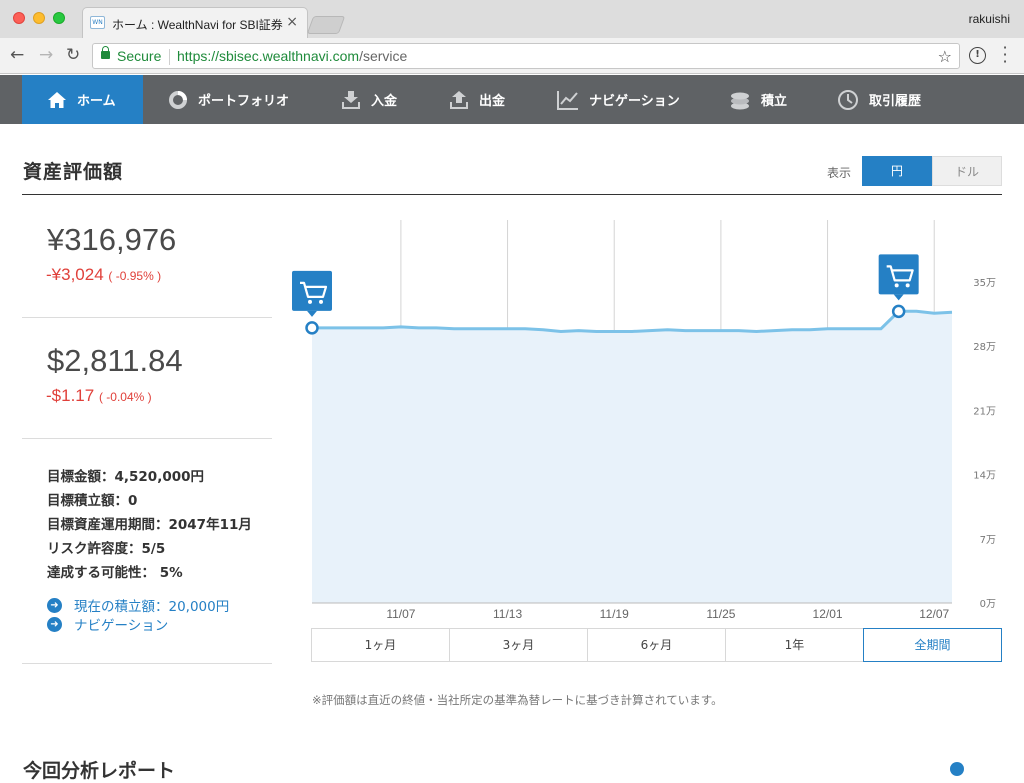 The width and height of the screenshot is (1024, 783). I want to click on bookmark-star-icon: ☆, so click(945, 56).